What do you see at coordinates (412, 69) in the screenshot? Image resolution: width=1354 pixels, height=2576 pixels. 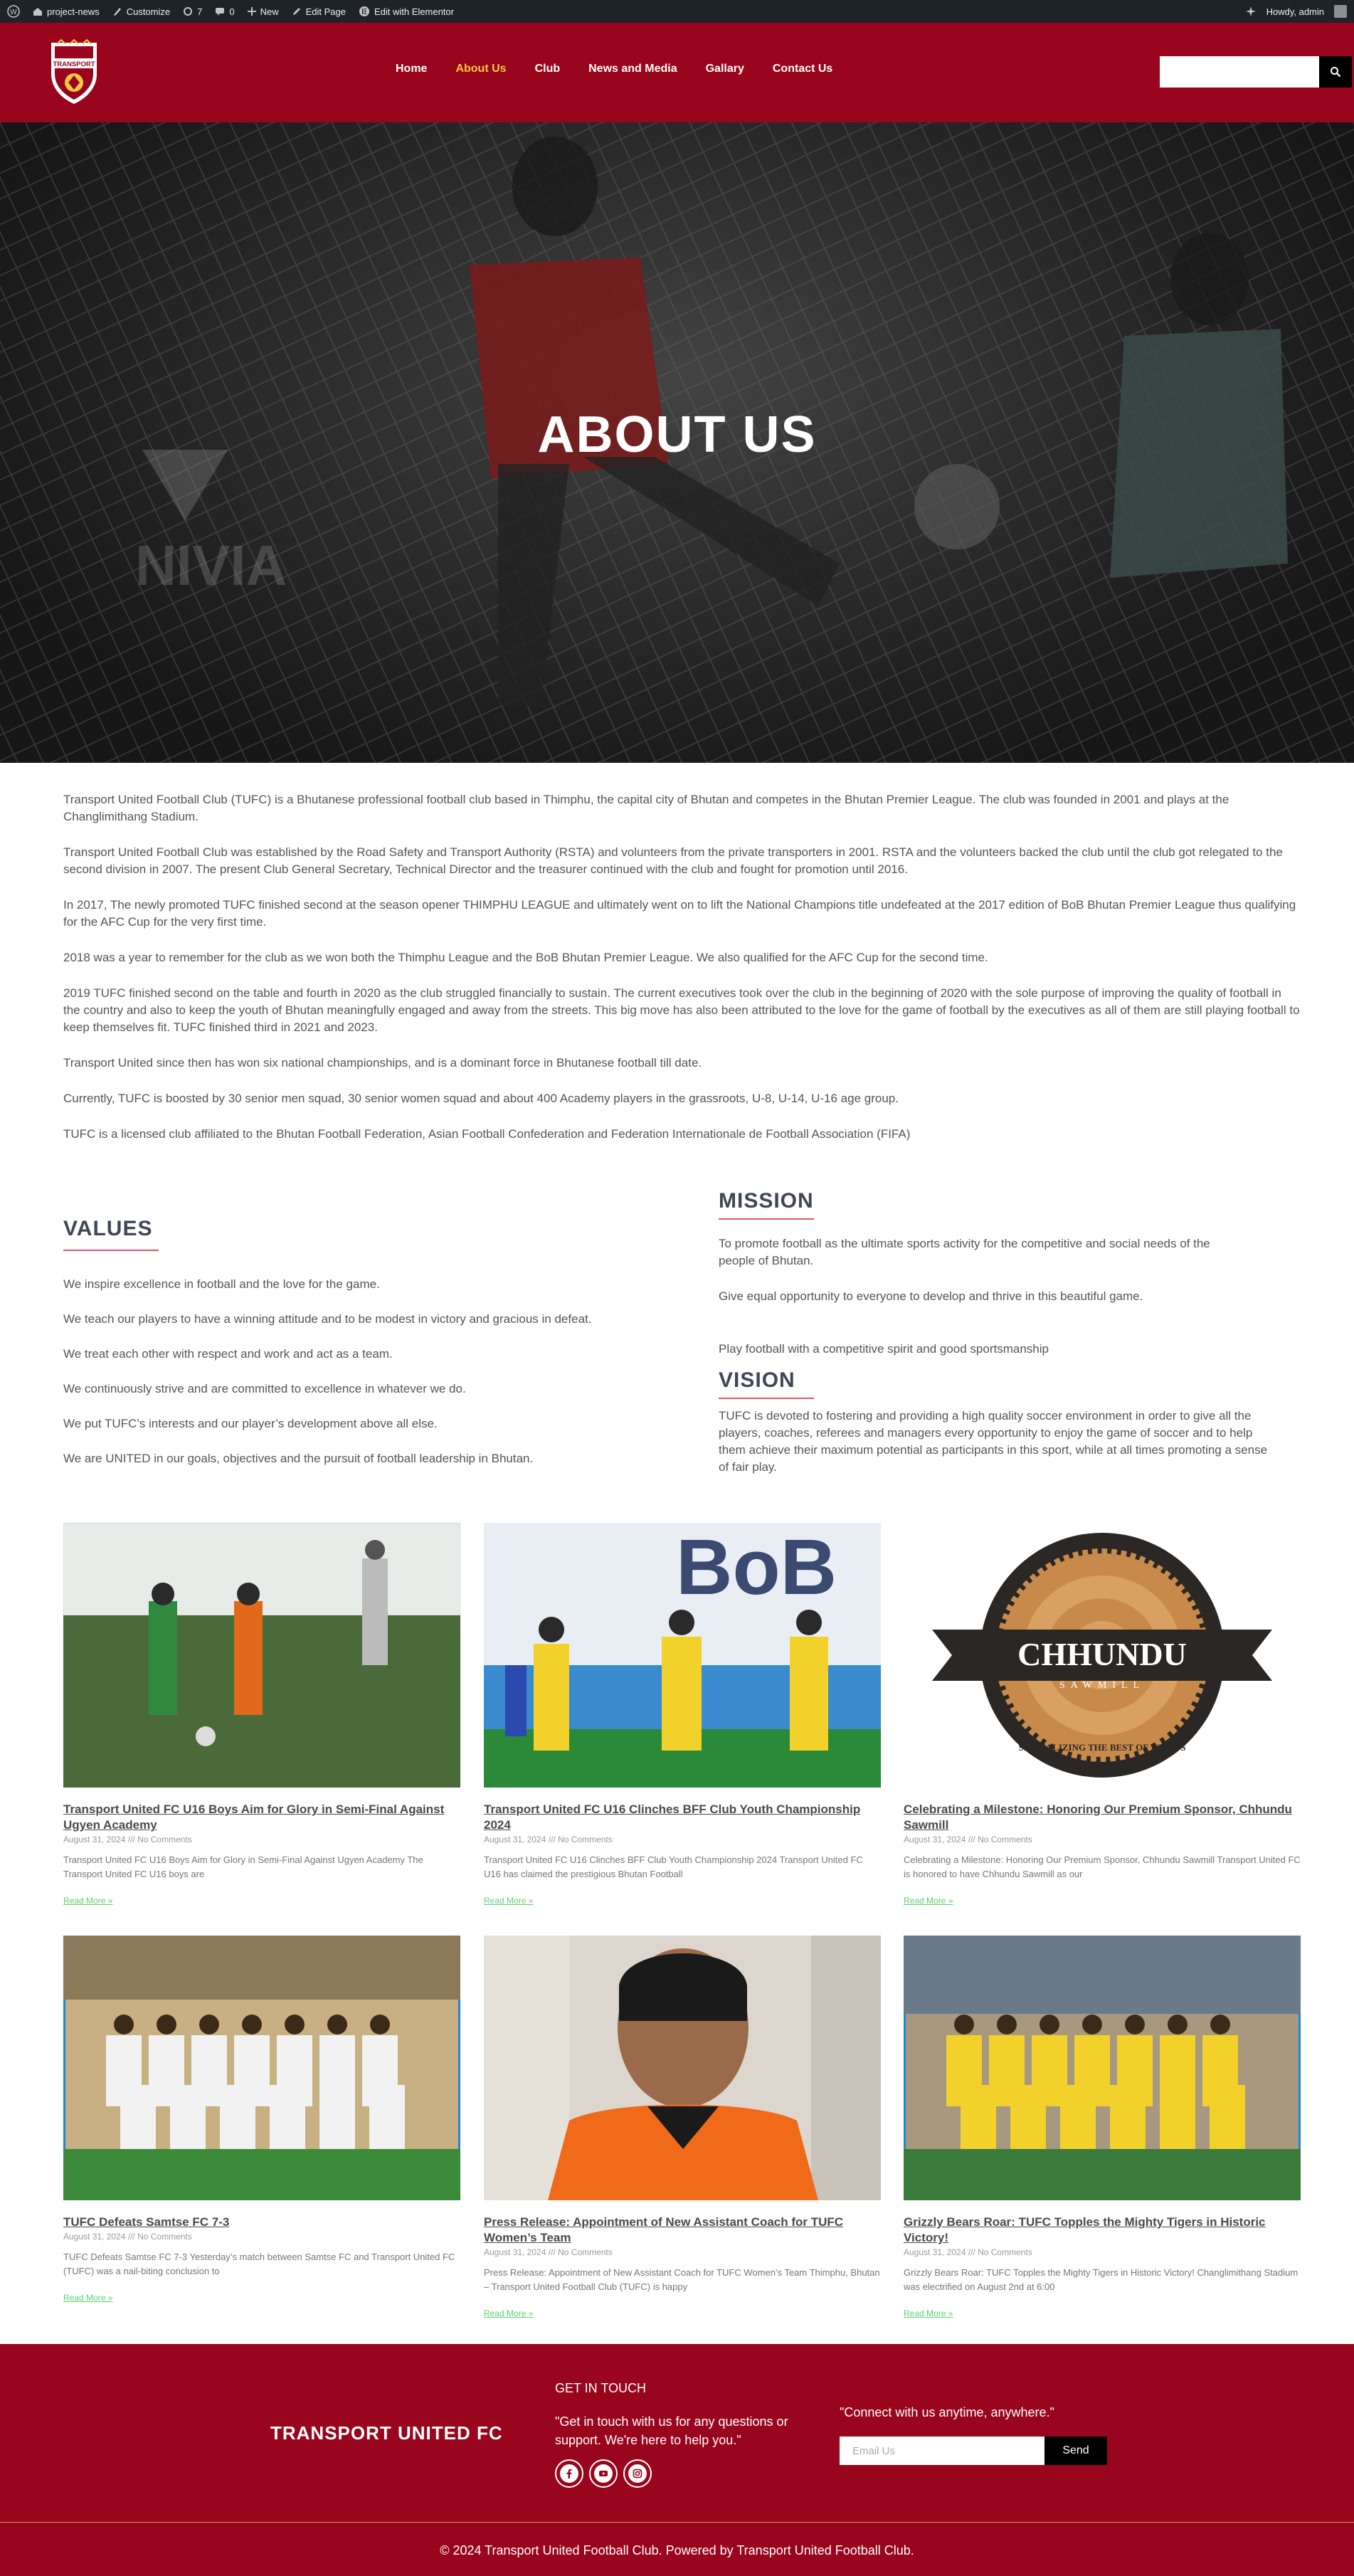 I see `nav-home: Home` at bounding box center [412, 69].